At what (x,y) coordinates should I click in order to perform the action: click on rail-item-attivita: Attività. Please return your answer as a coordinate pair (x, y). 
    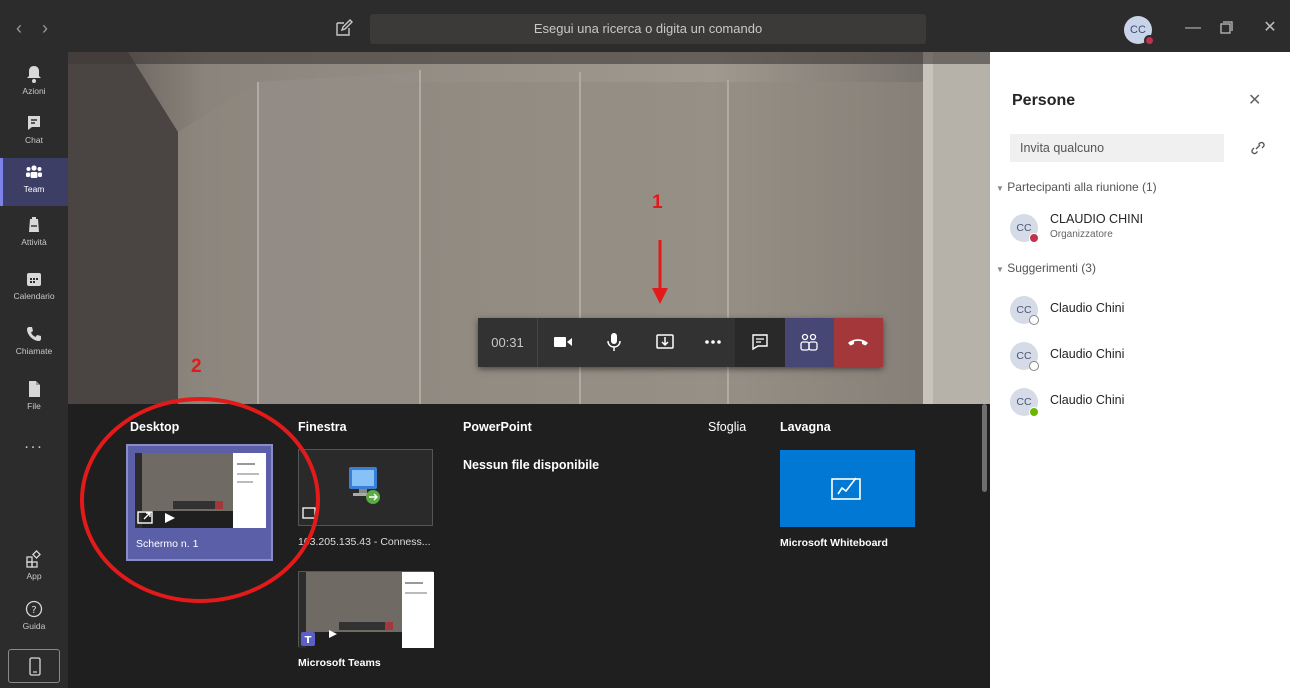
    Looking at the image, I should click on (34, 235).